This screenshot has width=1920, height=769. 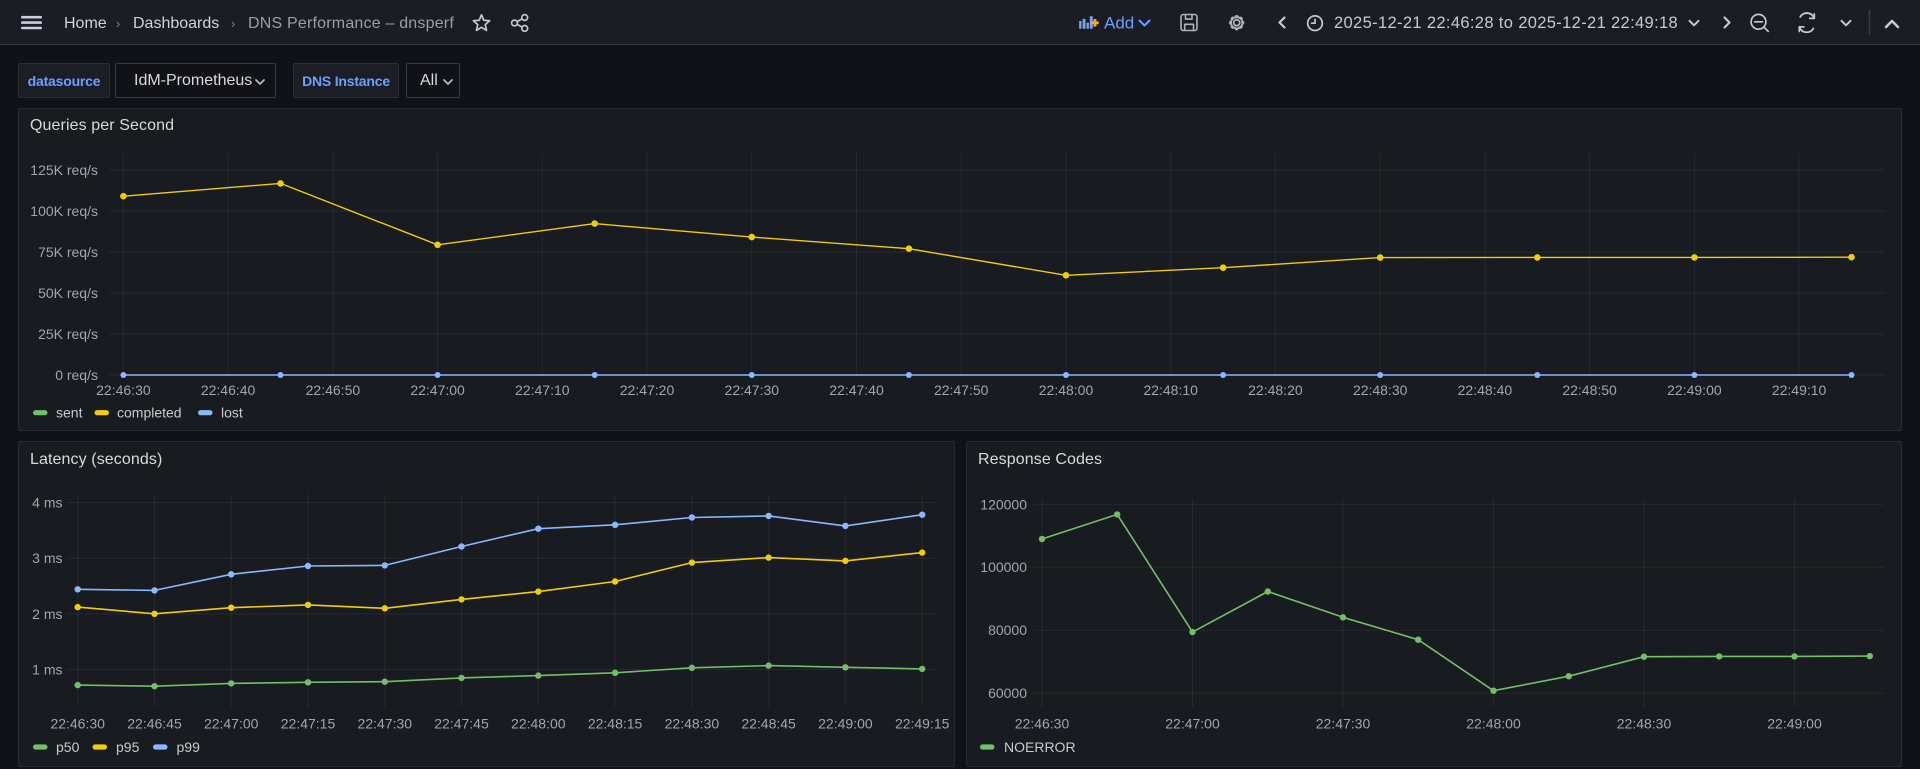 What do you see at coordinates (1119, 23) in the screenshot?
I see `svg-text: Add` at bounding box center [1119, 23].